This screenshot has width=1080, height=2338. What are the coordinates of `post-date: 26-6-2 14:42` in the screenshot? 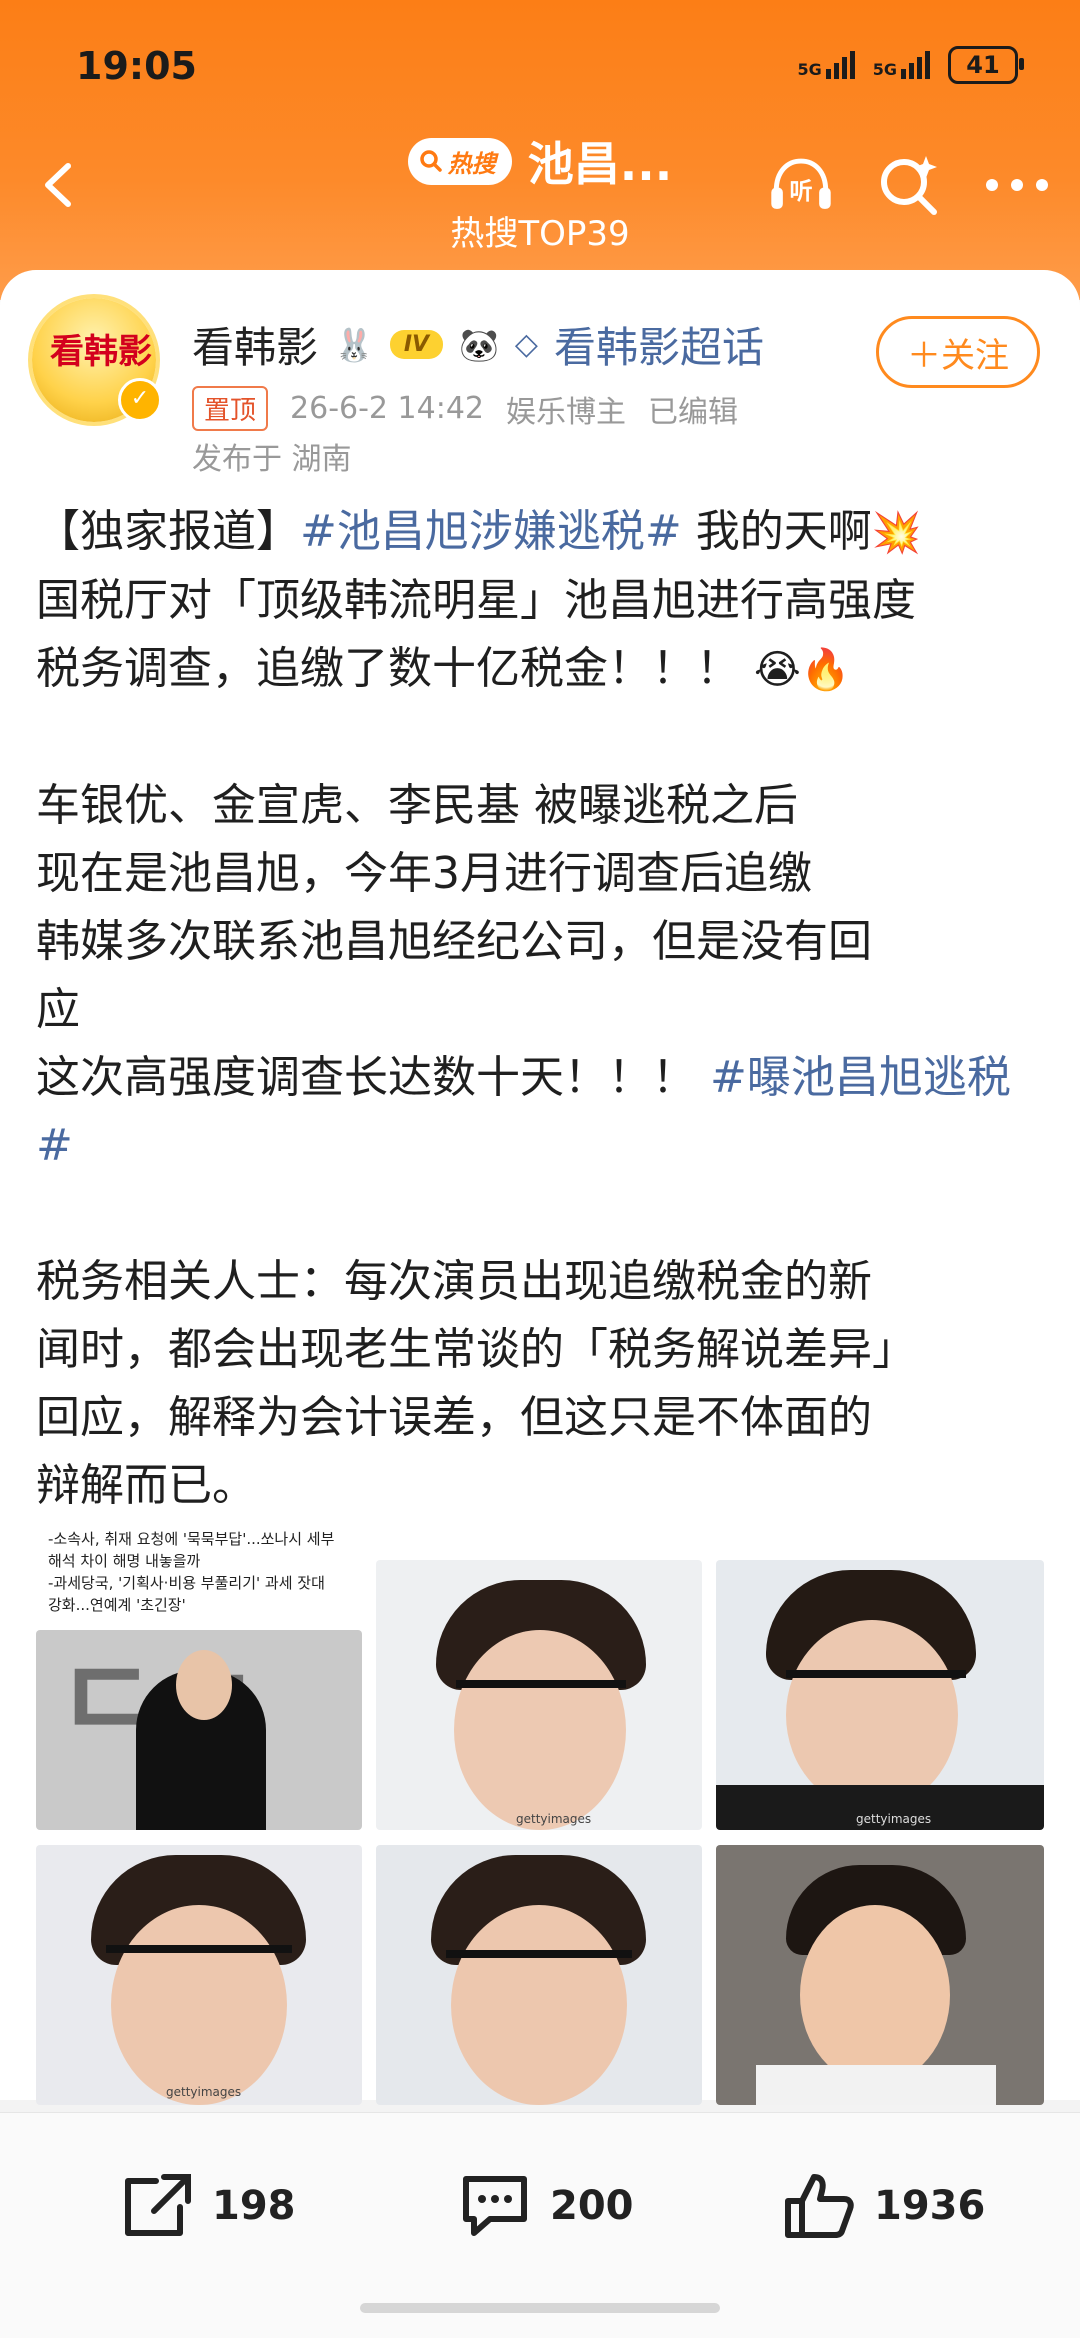 It's located at (387, 408).